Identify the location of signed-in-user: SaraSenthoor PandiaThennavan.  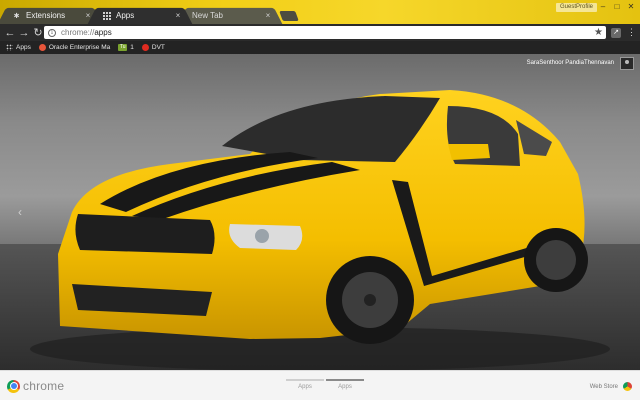
(570, 63).